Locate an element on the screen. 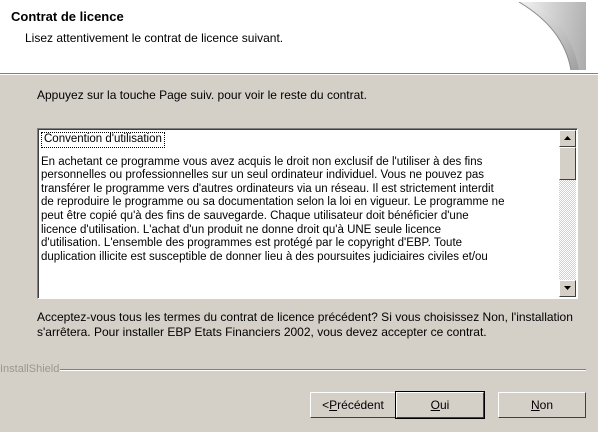  yes-button: Oui is located at coordinates (440, 405).